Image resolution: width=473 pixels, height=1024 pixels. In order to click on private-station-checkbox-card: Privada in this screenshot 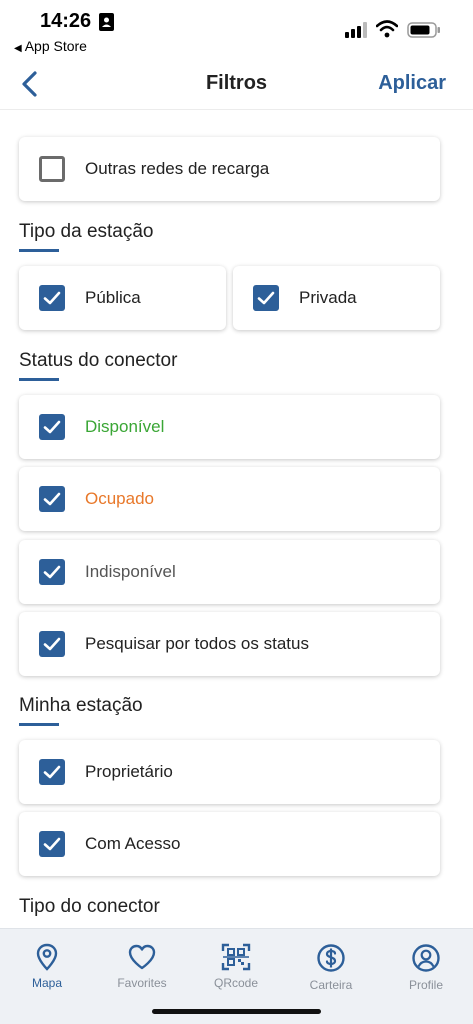, I will do `click(336, 298)`.